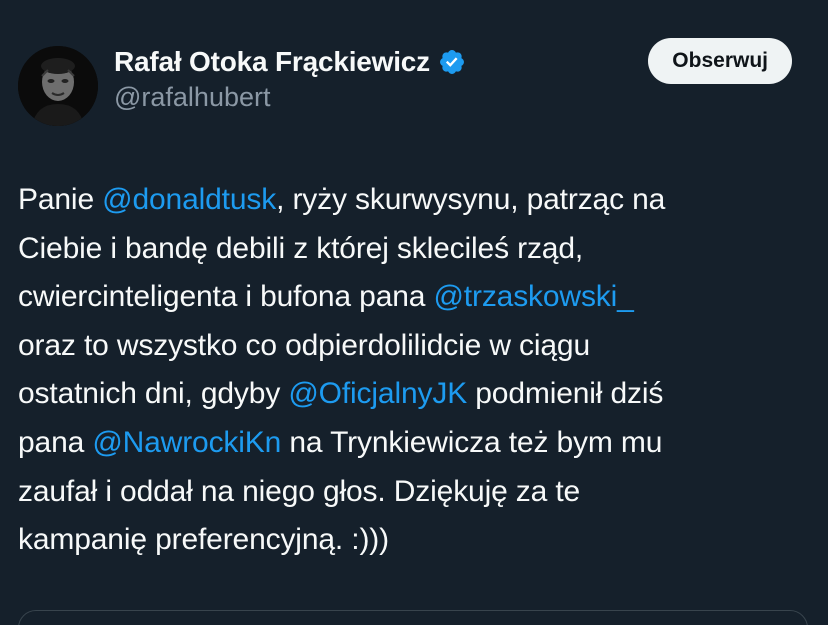 Image resolution: width=828 pixels, height=625 pixels. What do you see at coordinates (413, 617) in the screenshot?
I see `quoted-card` at bounding box center [413, 617].